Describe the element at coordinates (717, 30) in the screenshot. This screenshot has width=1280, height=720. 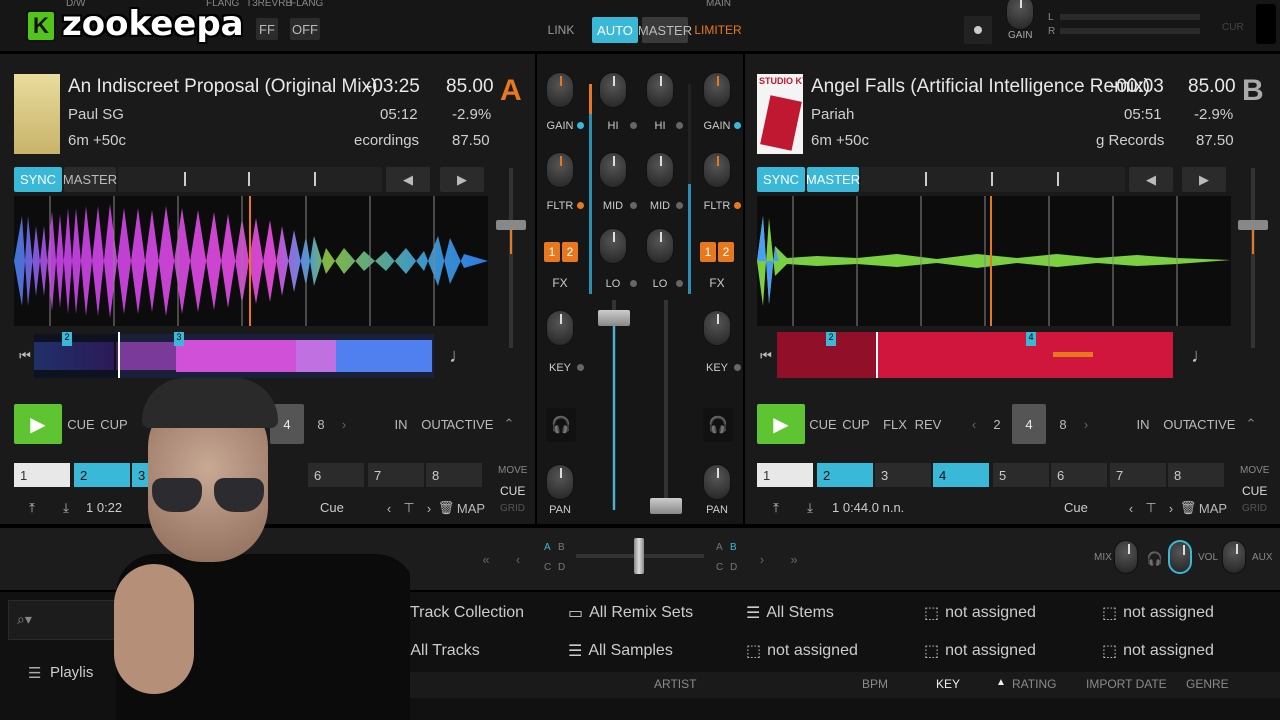
I see `limiter-button: LIMITER` at that location.